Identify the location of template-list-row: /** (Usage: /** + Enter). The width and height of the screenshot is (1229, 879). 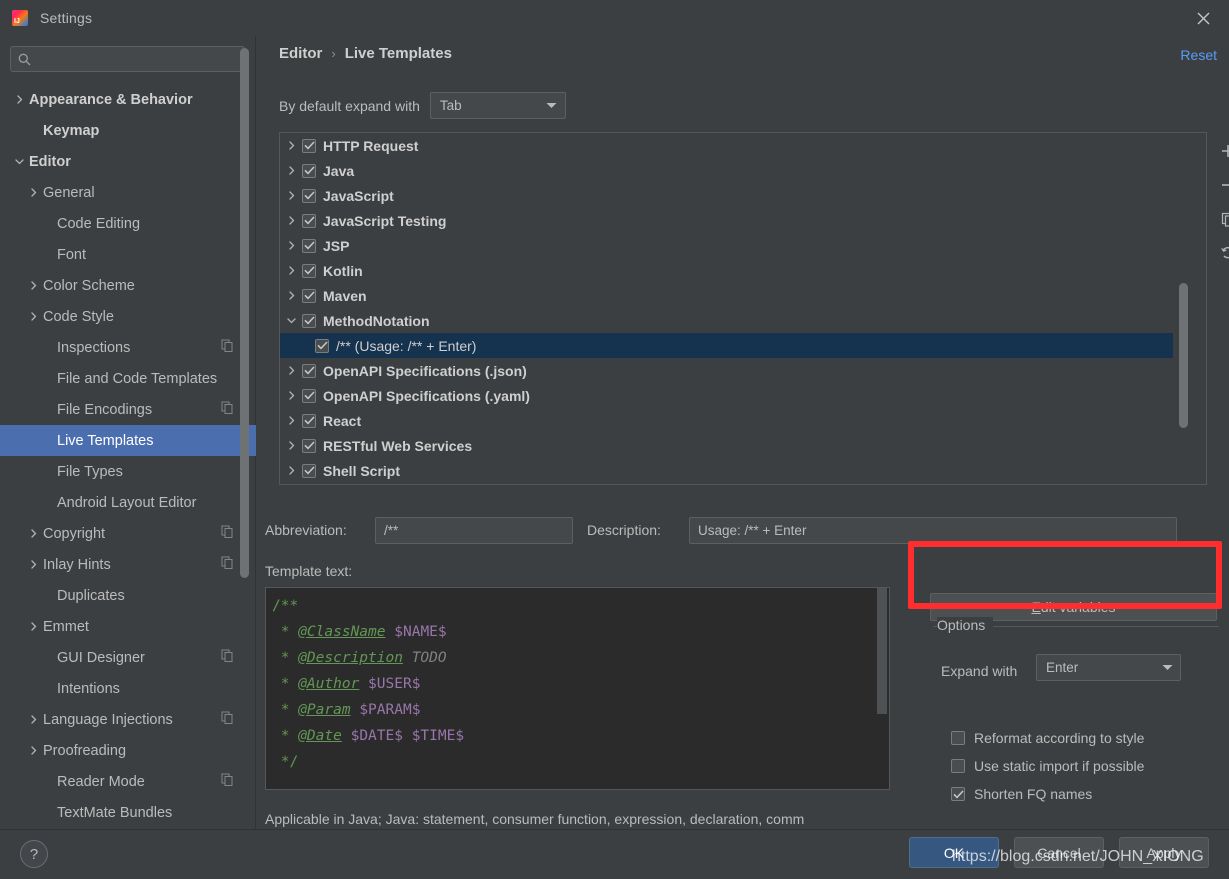
(726, 345).